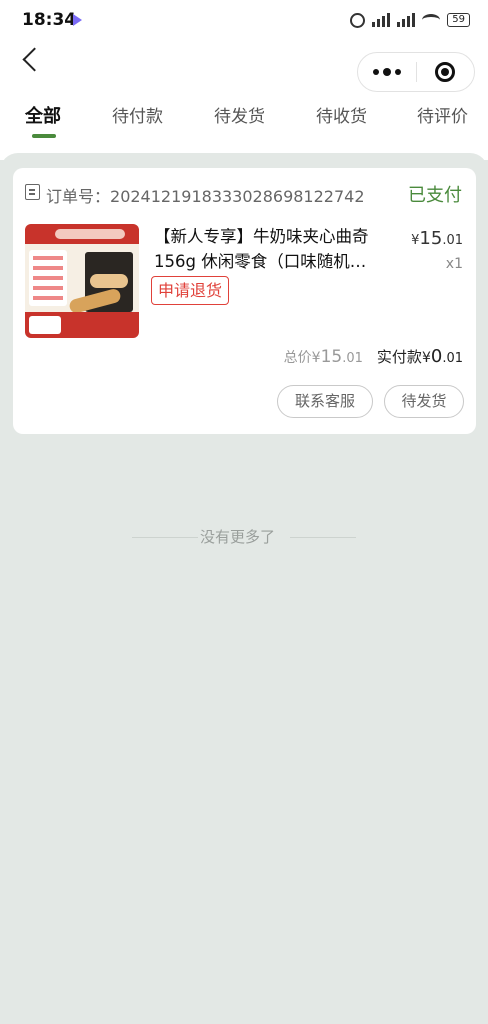  I want to click on close-mini-program-icon, so click(445, 72).